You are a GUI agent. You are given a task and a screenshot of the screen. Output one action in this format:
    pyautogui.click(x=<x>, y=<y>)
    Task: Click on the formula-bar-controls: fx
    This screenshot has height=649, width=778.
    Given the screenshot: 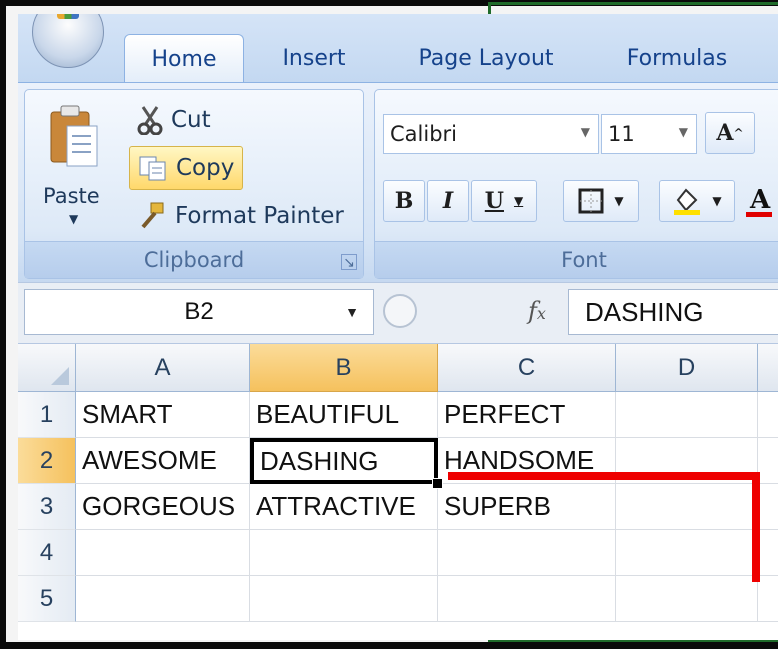 What is the action you would take?
    pyautogui.click(x=473, y=312)
    